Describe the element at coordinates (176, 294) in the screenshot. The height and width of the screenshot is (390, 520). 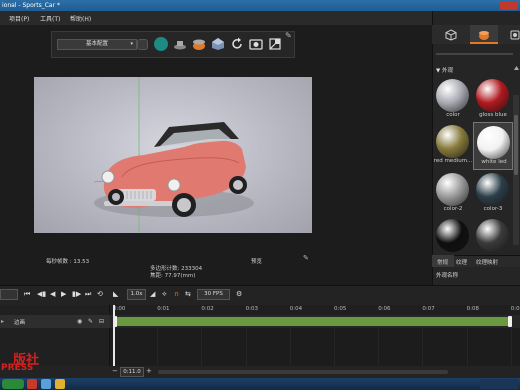
I see `magnet-icon: ∩` at that location.